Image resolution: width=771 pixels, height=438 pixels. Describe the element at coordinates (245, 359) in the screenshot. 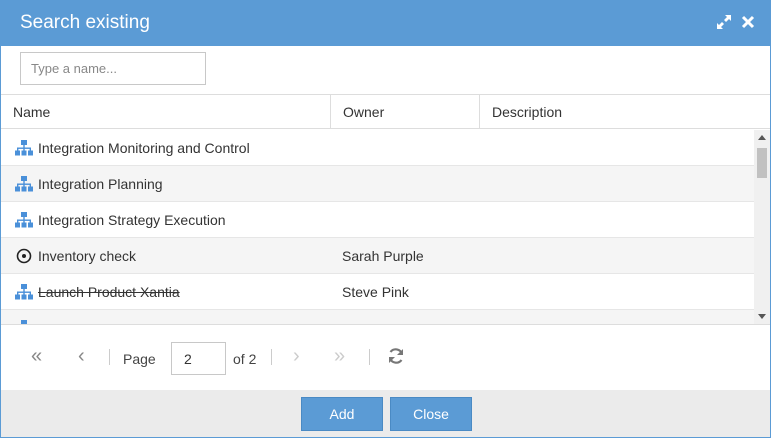

I see `page-count-label: of 2` at that location.